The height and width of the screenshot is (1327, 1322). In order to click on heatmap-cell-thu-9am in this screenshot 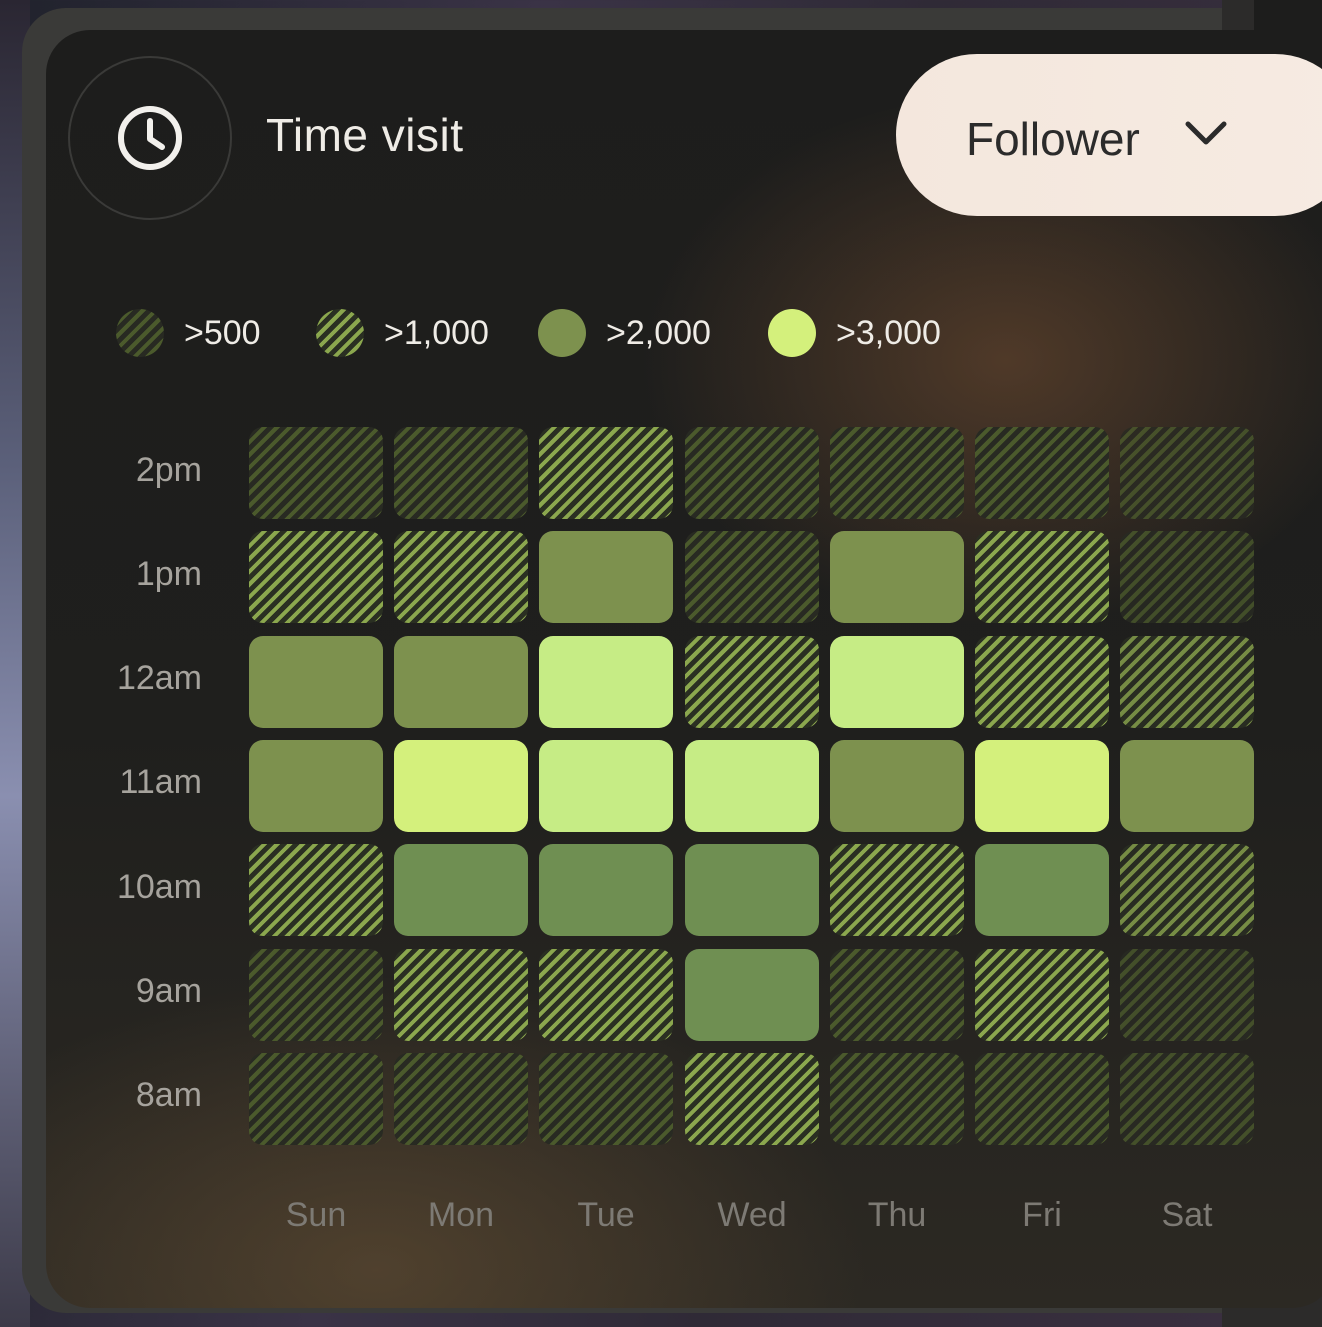, I will do `click(896, 994)`.